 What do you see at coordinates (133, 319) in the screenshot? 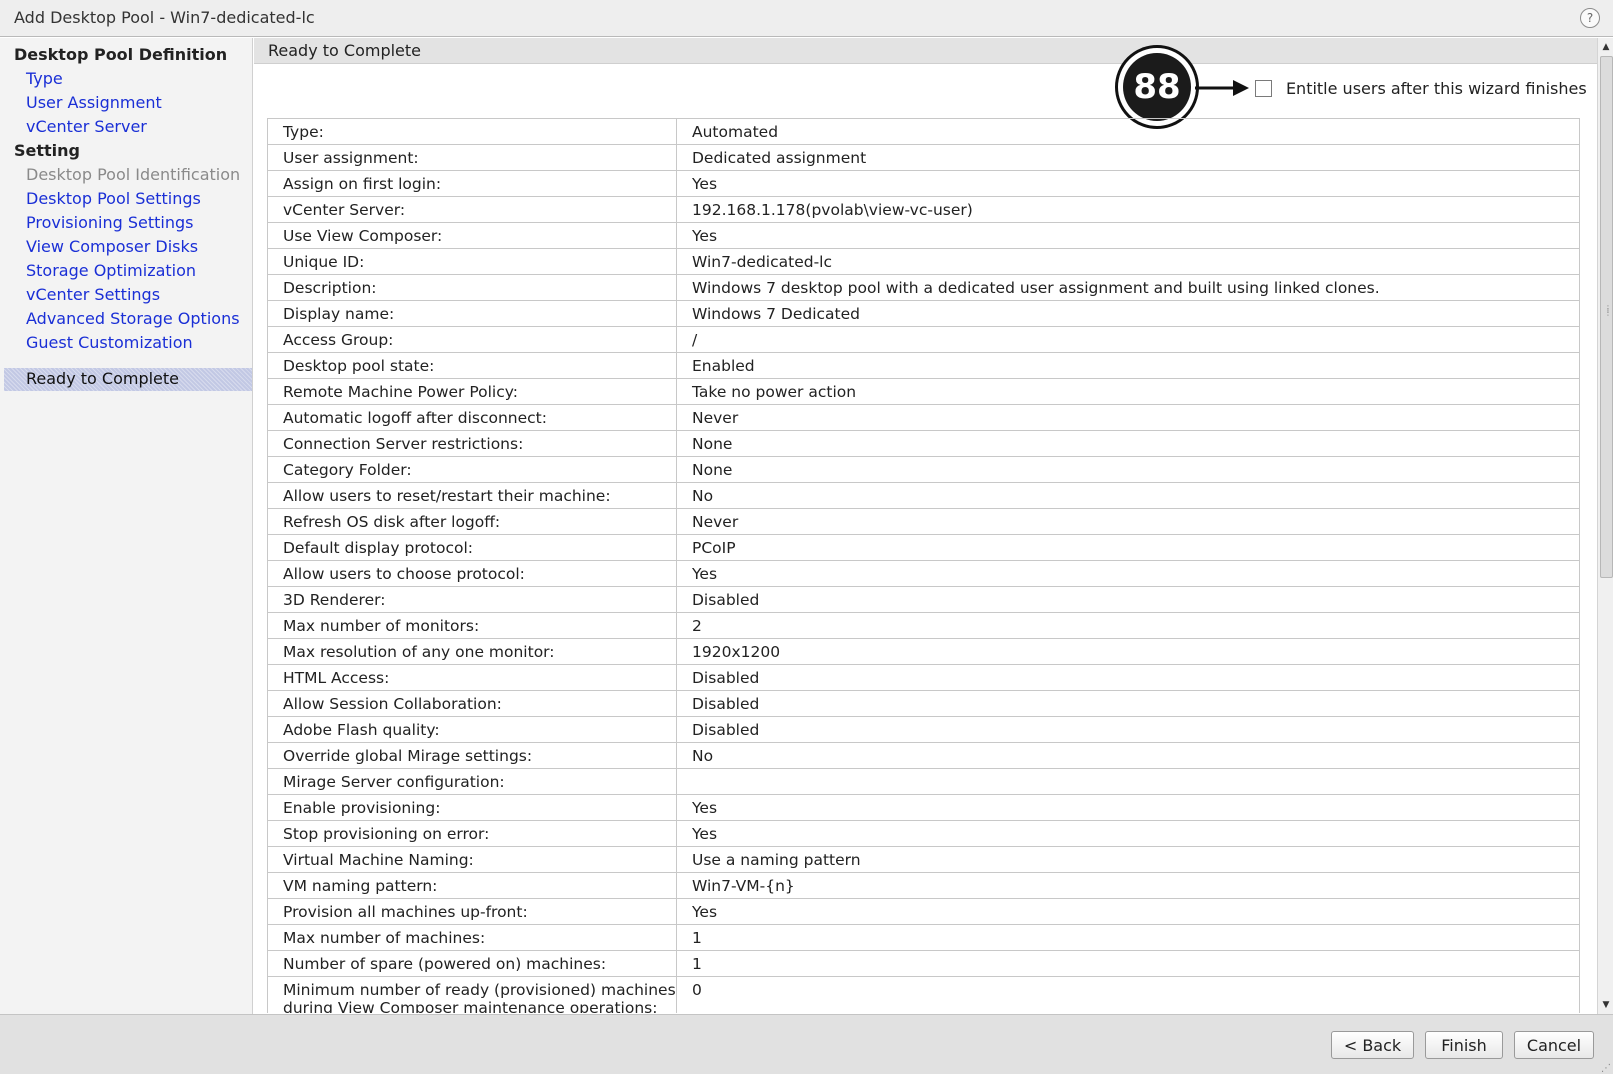
I see `nav-item-advanced-storage-options: Advanced Storage Options` at bounding box center [133, 319].